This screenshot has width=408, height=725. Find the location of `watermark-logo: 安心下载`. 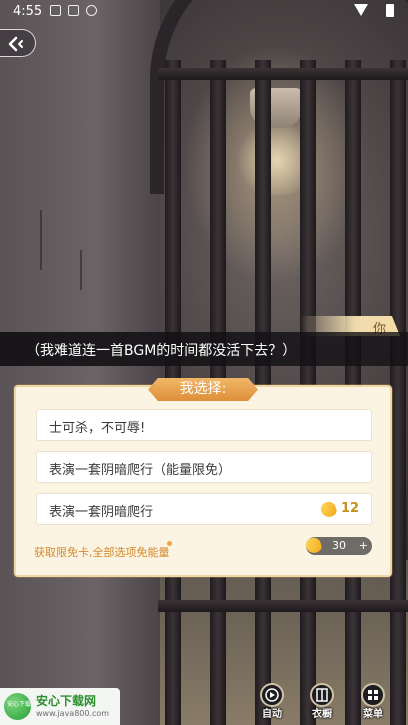

watermark-logo: 安心下载 is located at coordinates (17, 706).